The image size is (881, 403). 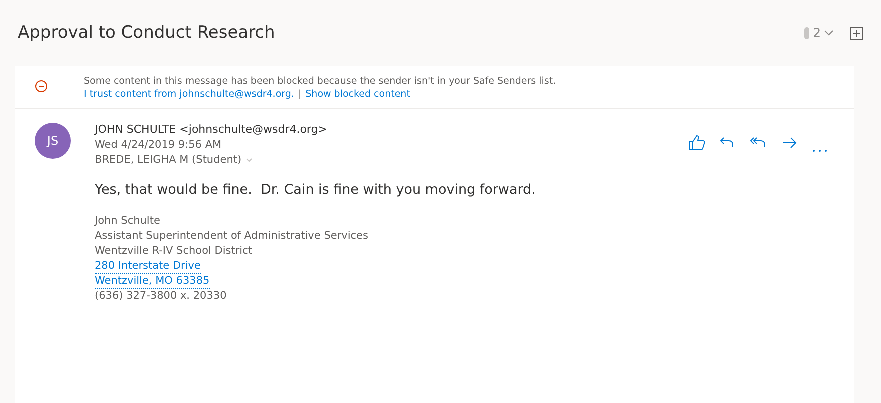 What do you see at coordinates (819, 33) in the screenshot?
I see `attachments-button: 2` at bounding box center [819, 33].